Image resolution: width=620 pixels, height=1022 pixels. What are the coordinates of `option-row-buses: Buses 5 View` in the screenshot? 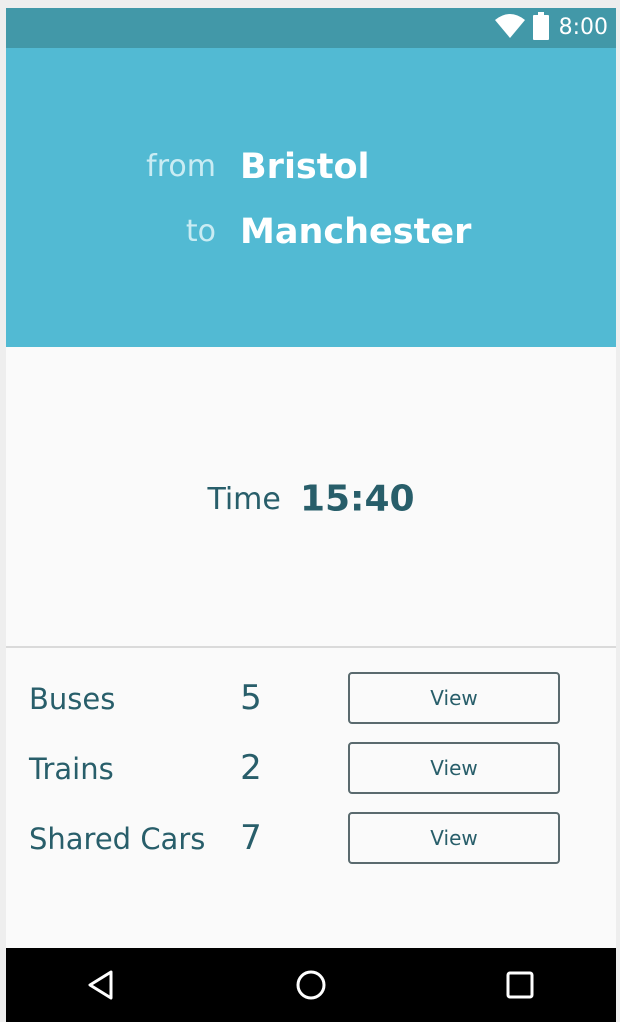 It's located at (311, 699).